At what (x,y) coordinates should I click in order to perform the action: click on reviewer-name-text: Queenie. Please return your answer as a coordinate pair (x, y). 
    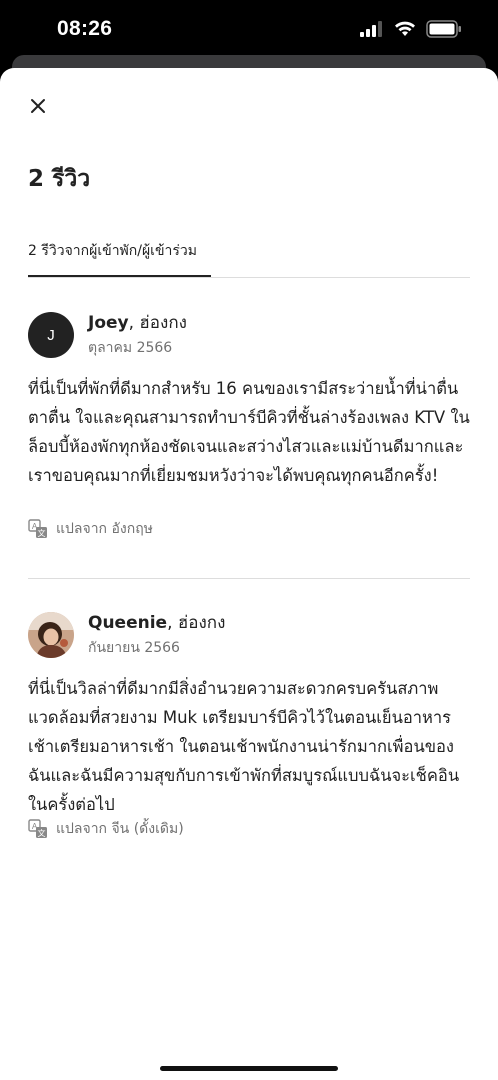
    Looking at the image, I should click on (128, 623).